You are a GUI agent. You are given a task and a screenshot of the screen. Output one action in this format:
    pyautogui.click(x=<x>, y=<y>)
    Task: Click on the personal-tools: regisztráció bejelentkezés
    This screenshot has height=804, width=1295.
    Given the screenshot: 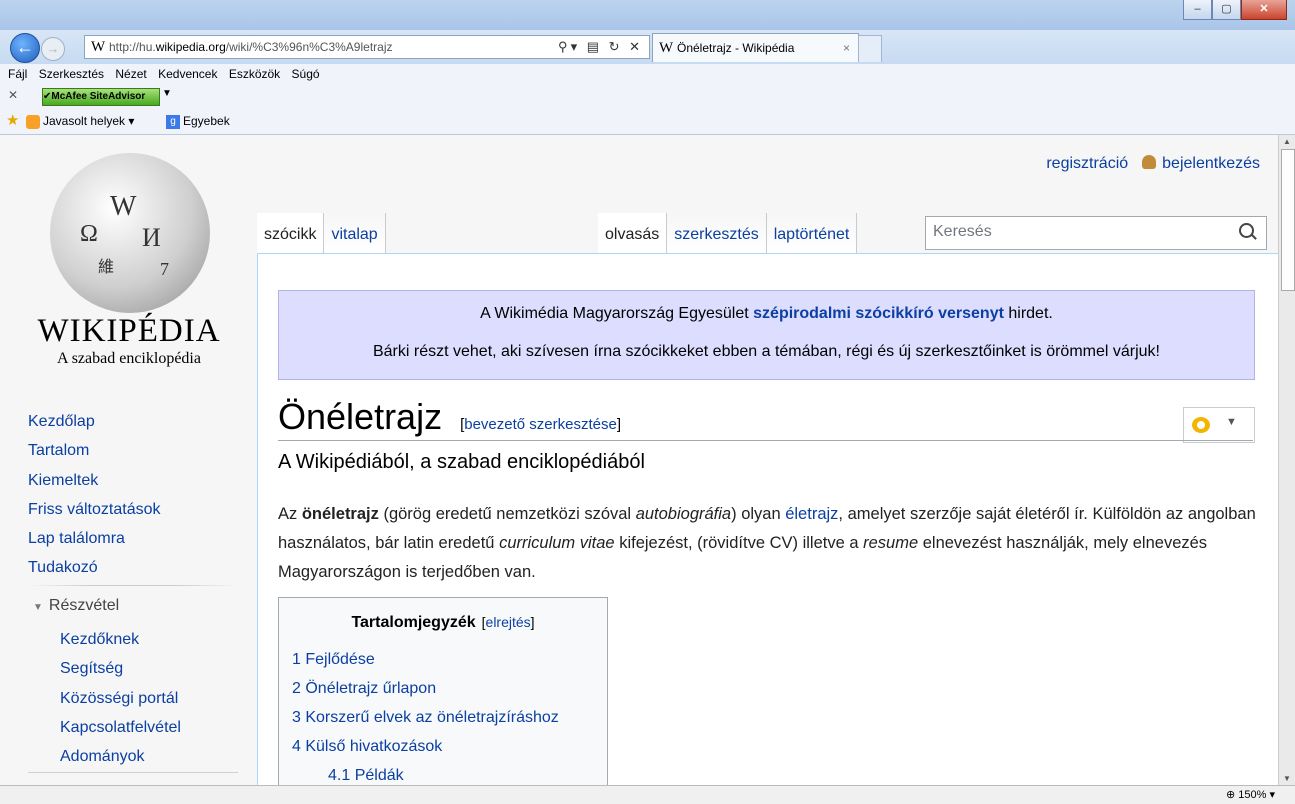 What is the action you would take?
    pyautogui.click(x=1153, y=164)
    